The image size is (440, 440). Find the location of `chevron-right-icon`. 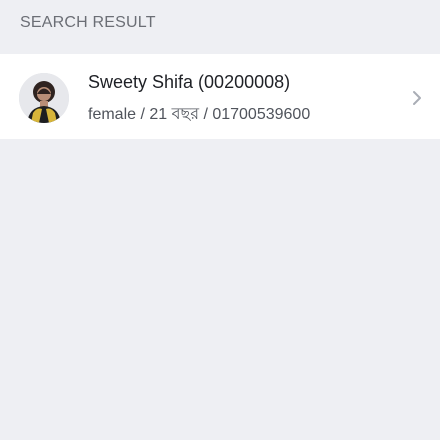

chevron-right-icon is located at coordinates (417, 98).